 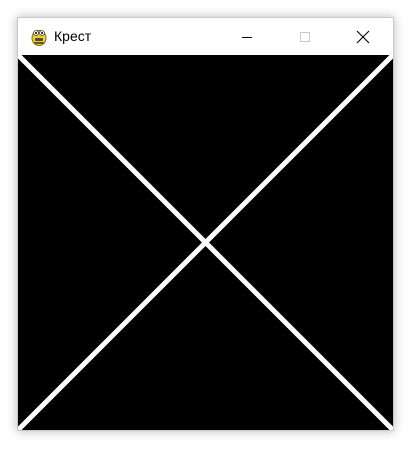 I want to click on minimize-button, so click(x=247, y=36).